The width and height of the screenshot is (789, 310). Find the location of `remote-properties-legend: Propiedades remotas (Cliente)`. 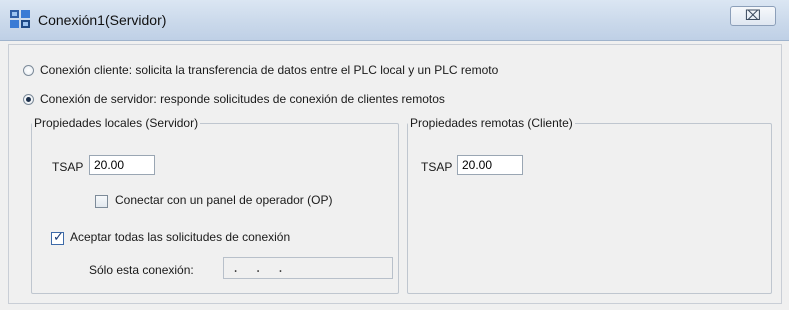

remote-properties-legend: Propiedades remotas (Cliente) is located at coordinates (491, 123).